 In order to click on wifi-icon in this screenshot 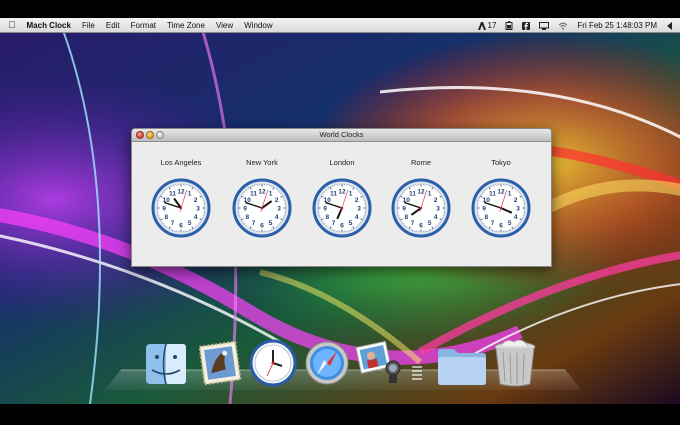, I will do `click(563, 26)`.